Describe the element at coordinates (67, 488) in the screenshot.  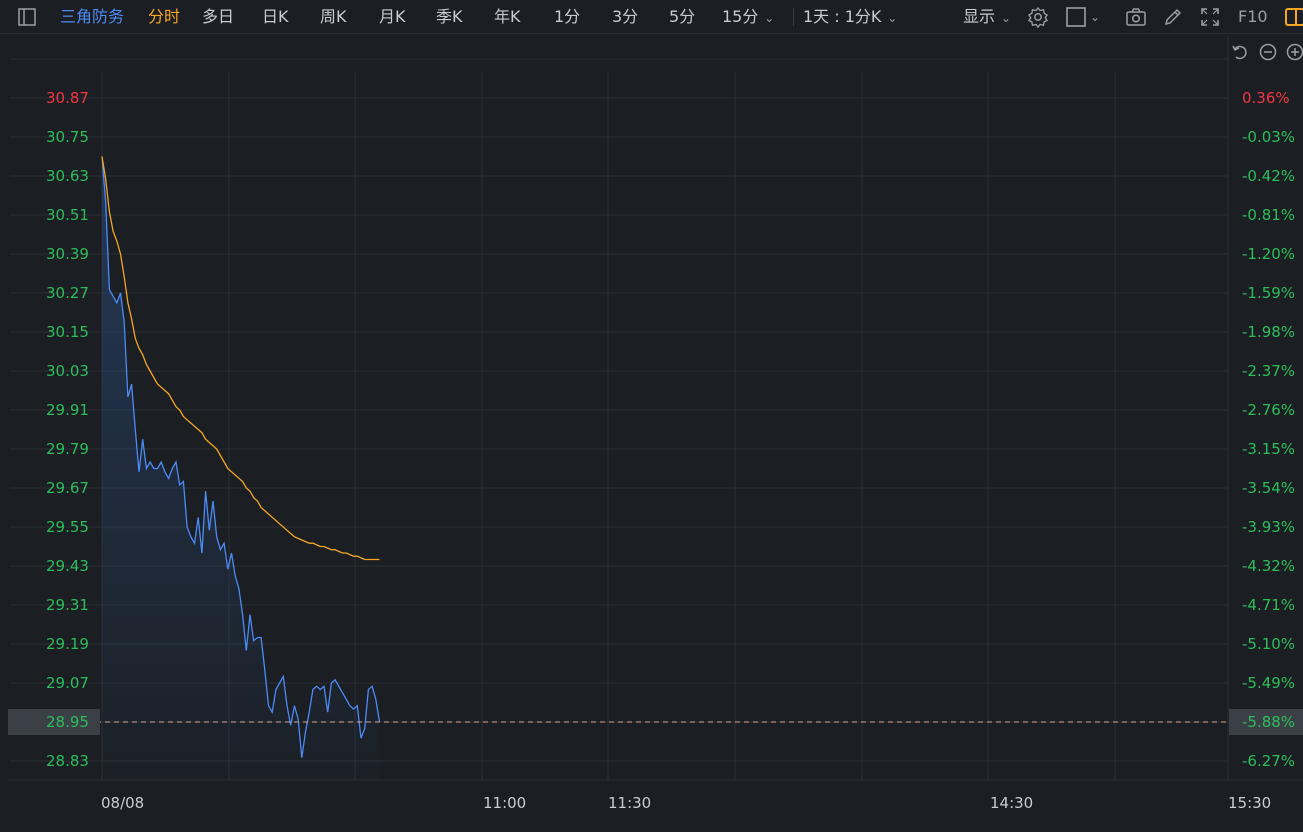
I see `y-tick-label-left: 29.67` at that location.